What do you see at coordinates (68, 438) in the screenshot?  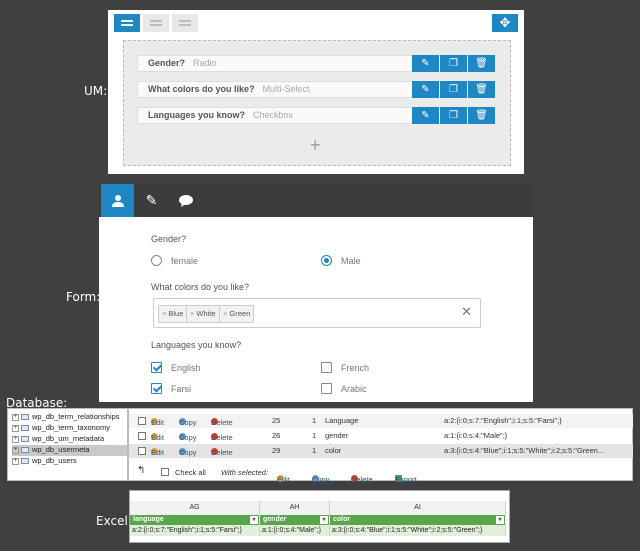 I see `table-name: wp_db_um_metadata` at bounding box center [68, 438].